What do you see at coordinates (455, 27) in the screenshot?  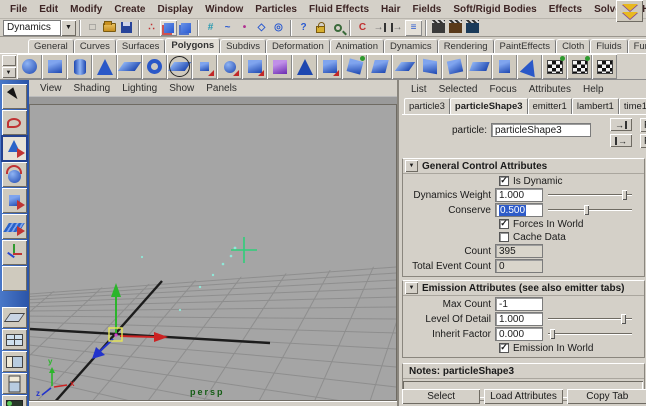 I see `ipr-render-icon` at bounding box center [455, 27].